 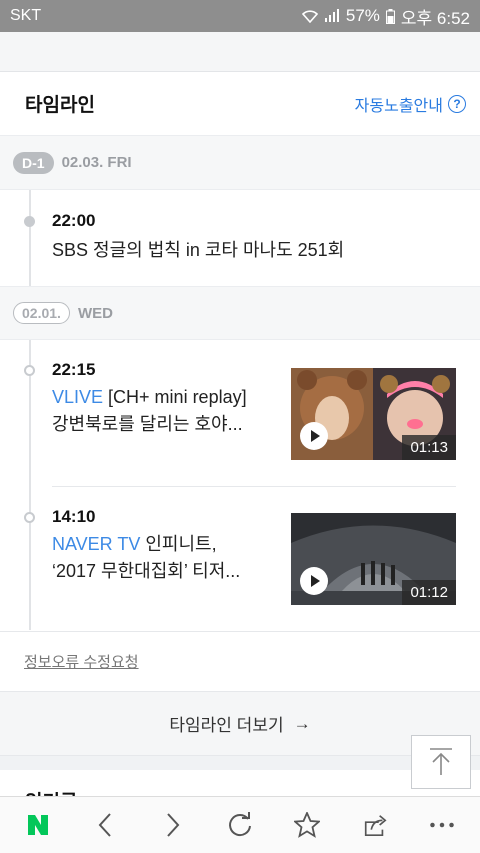 What do you see at coordinates (390, 16) in the screenshot?
I see `battery-icon` at bounding box center [390, 16].